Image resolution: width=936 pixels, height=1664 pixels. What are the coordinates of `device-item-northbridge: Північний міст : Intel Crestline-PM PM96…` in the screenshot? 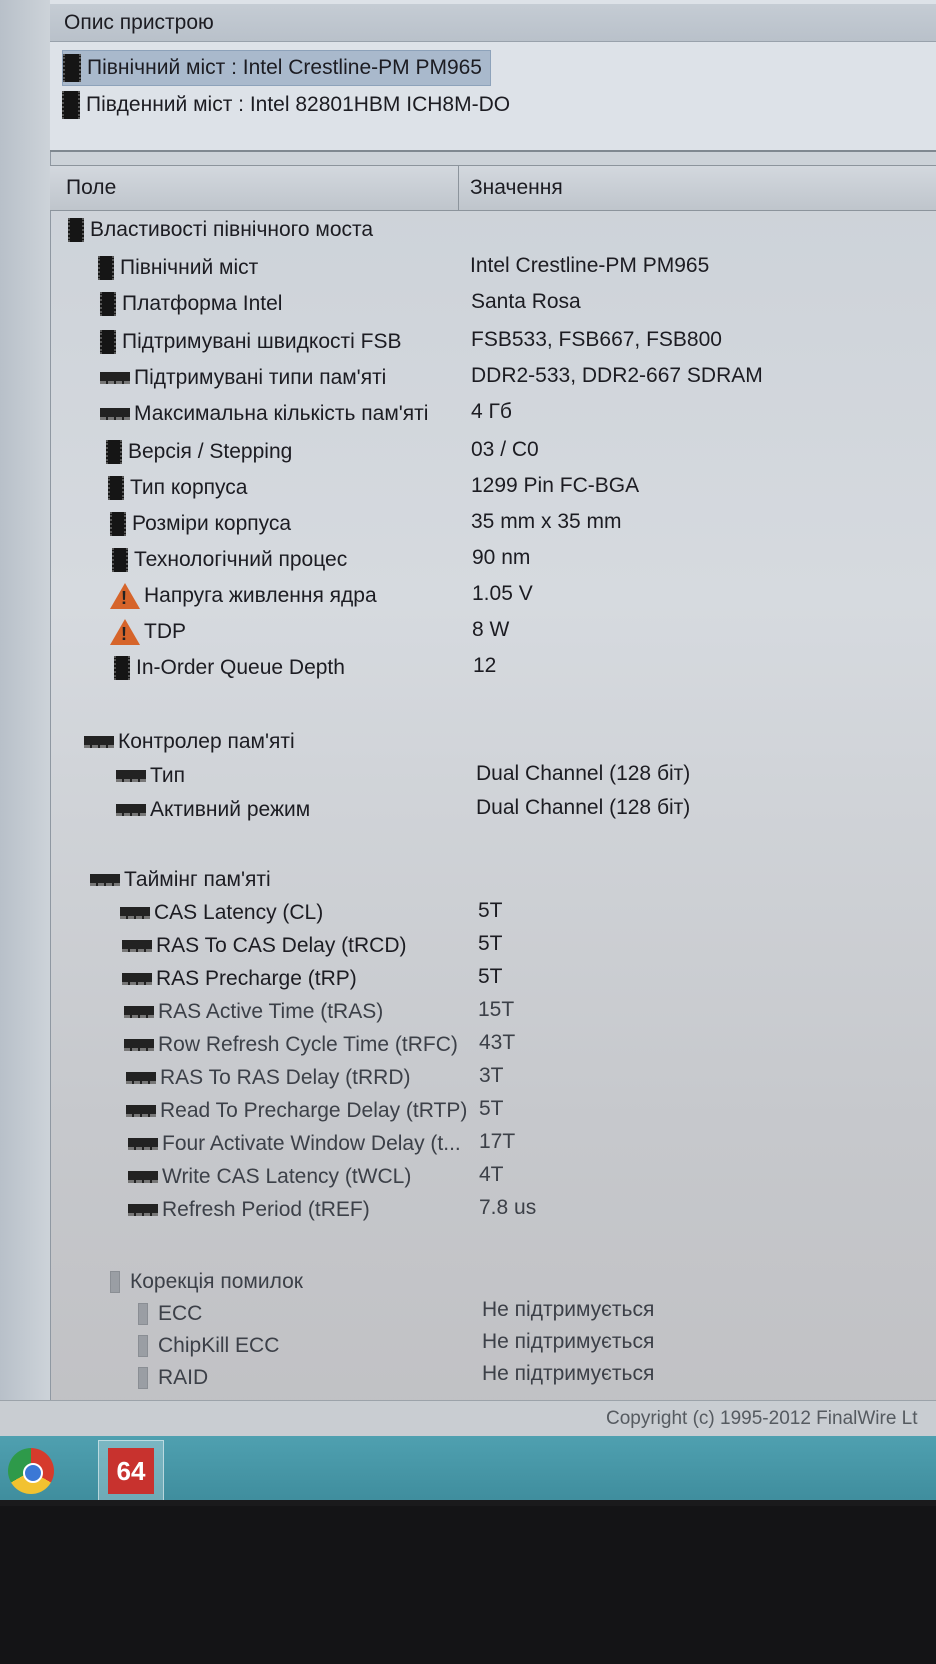 It's located at (276, 68).